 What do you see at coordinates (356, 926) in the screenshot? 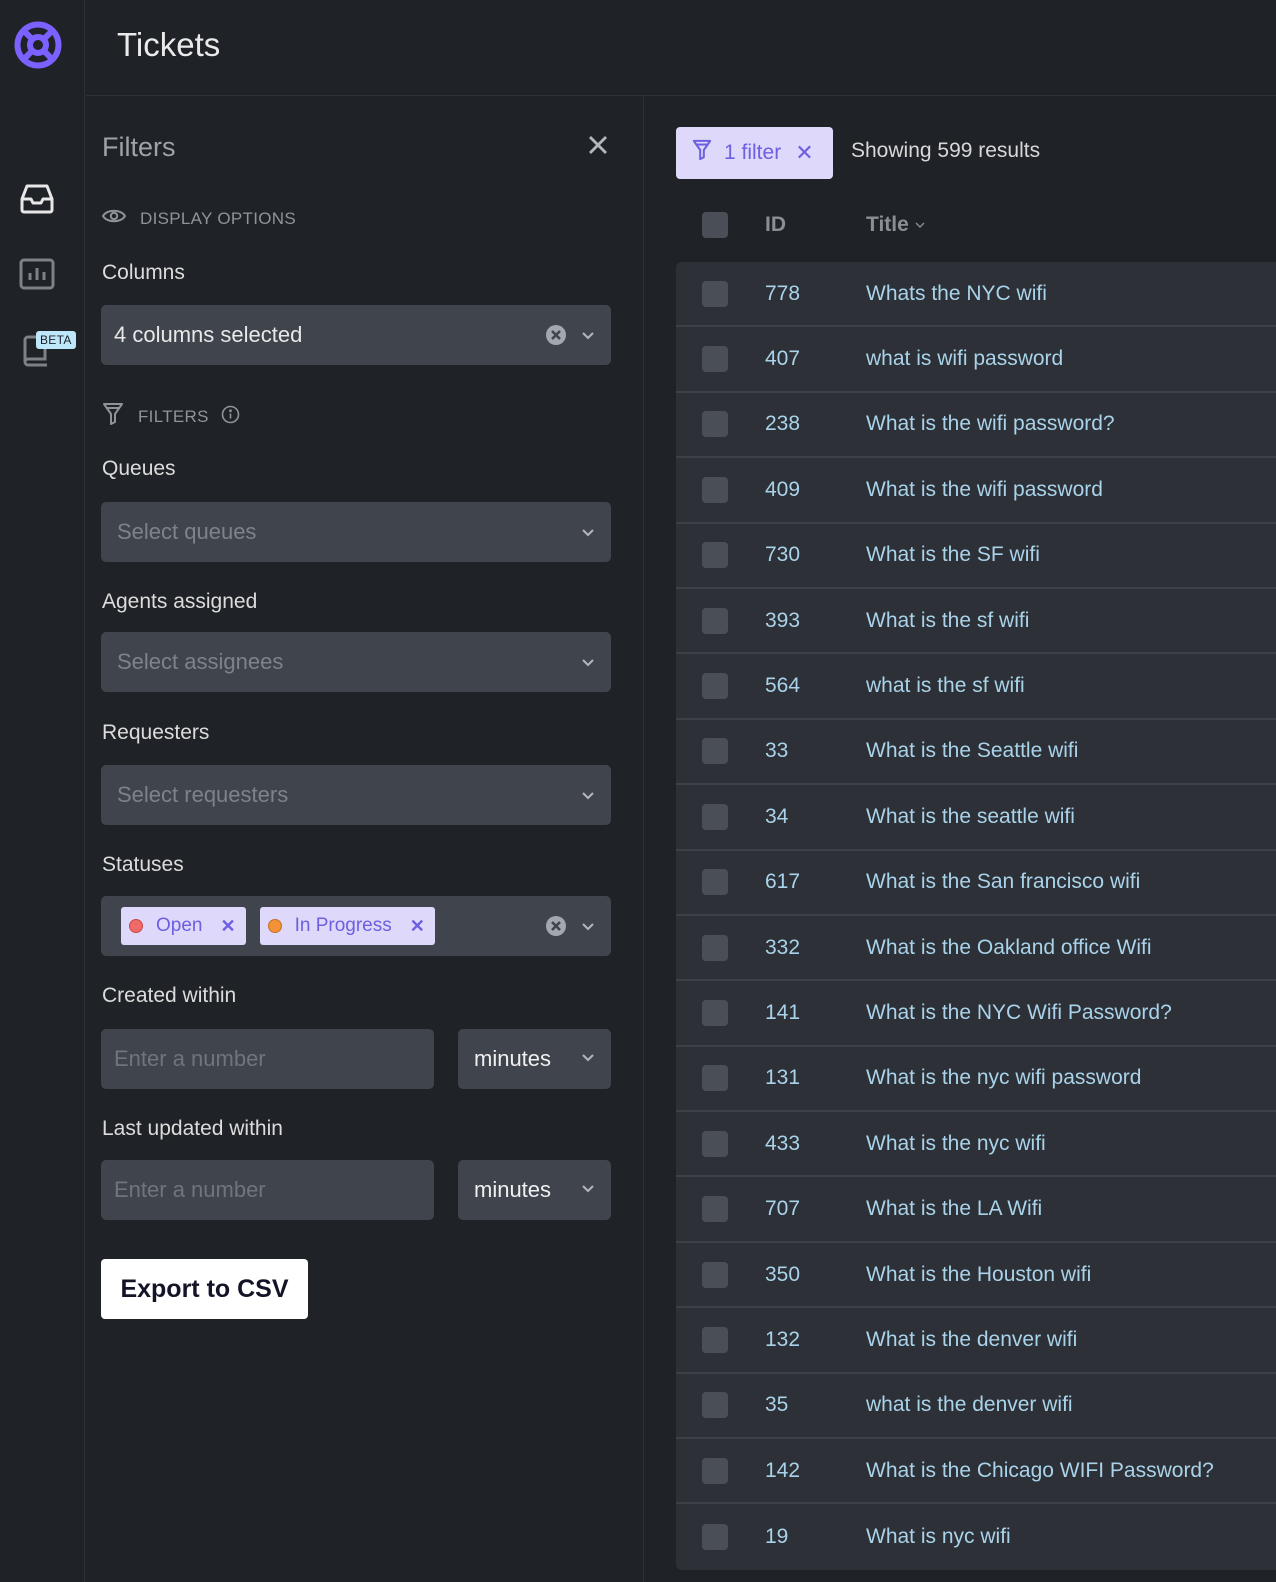
I see `statuses-select: Open ✕ In Progress ✕` at bounding box center [356, 926].